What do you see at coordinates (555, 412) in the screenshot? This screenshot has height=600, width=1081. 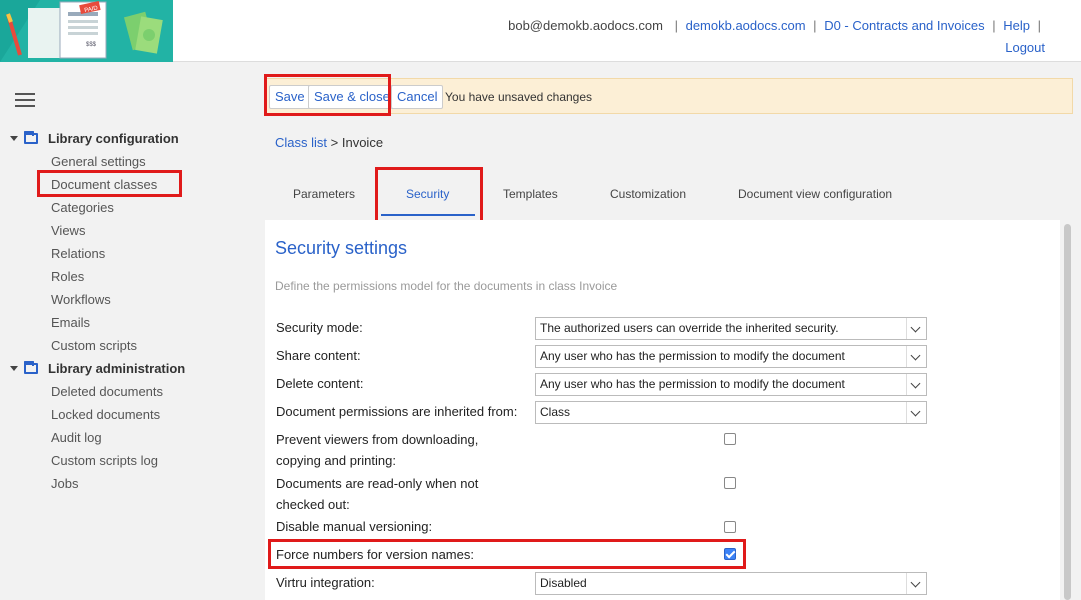 I see `permissions-inherited-value: Class` at bounding box center [555, 412].